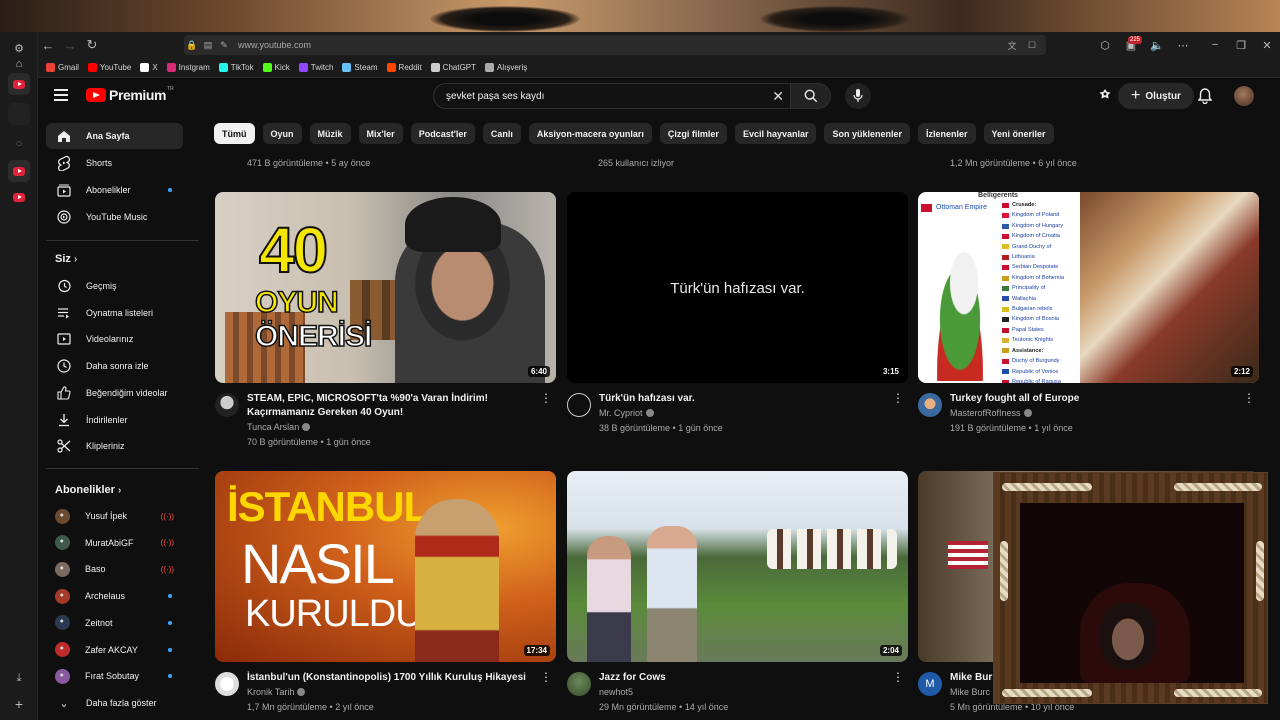 The image size is (1280, 720). I want to click on video-thumbnail: 2:04, so click(737, 566).